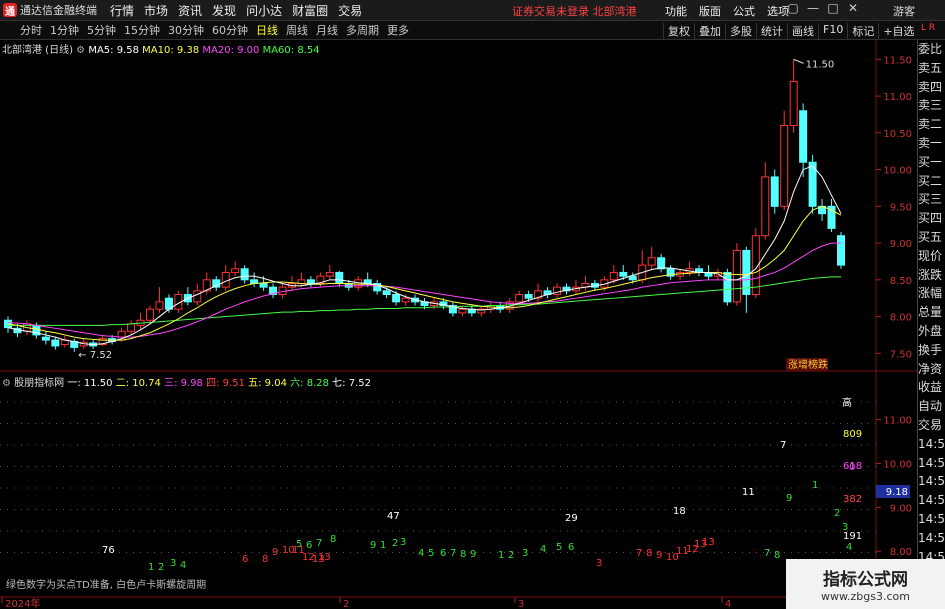 The height and width of the screenshot is (609, 945). What do you see at coordinates (639, 553) in the screenshot?
I see `td-red-number: 7` at bounding box center [639, 553].